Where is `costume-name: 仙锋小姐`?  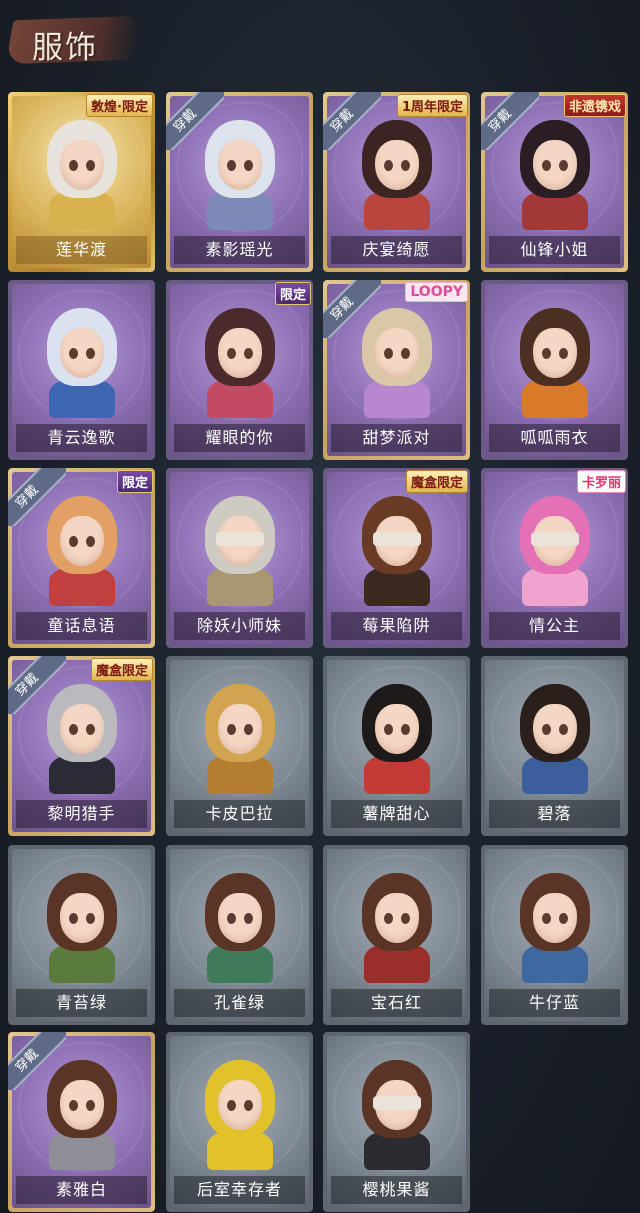
costume-name: 仙锋小姐 is located at coordinates (554, 250).